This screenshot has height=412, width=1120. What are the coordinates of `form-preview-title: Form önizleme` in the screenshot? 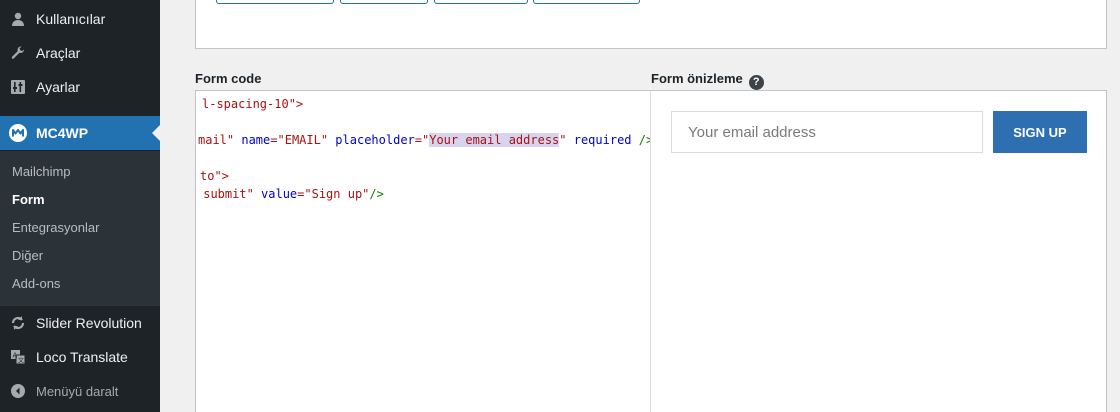 It's located at (697, 78).